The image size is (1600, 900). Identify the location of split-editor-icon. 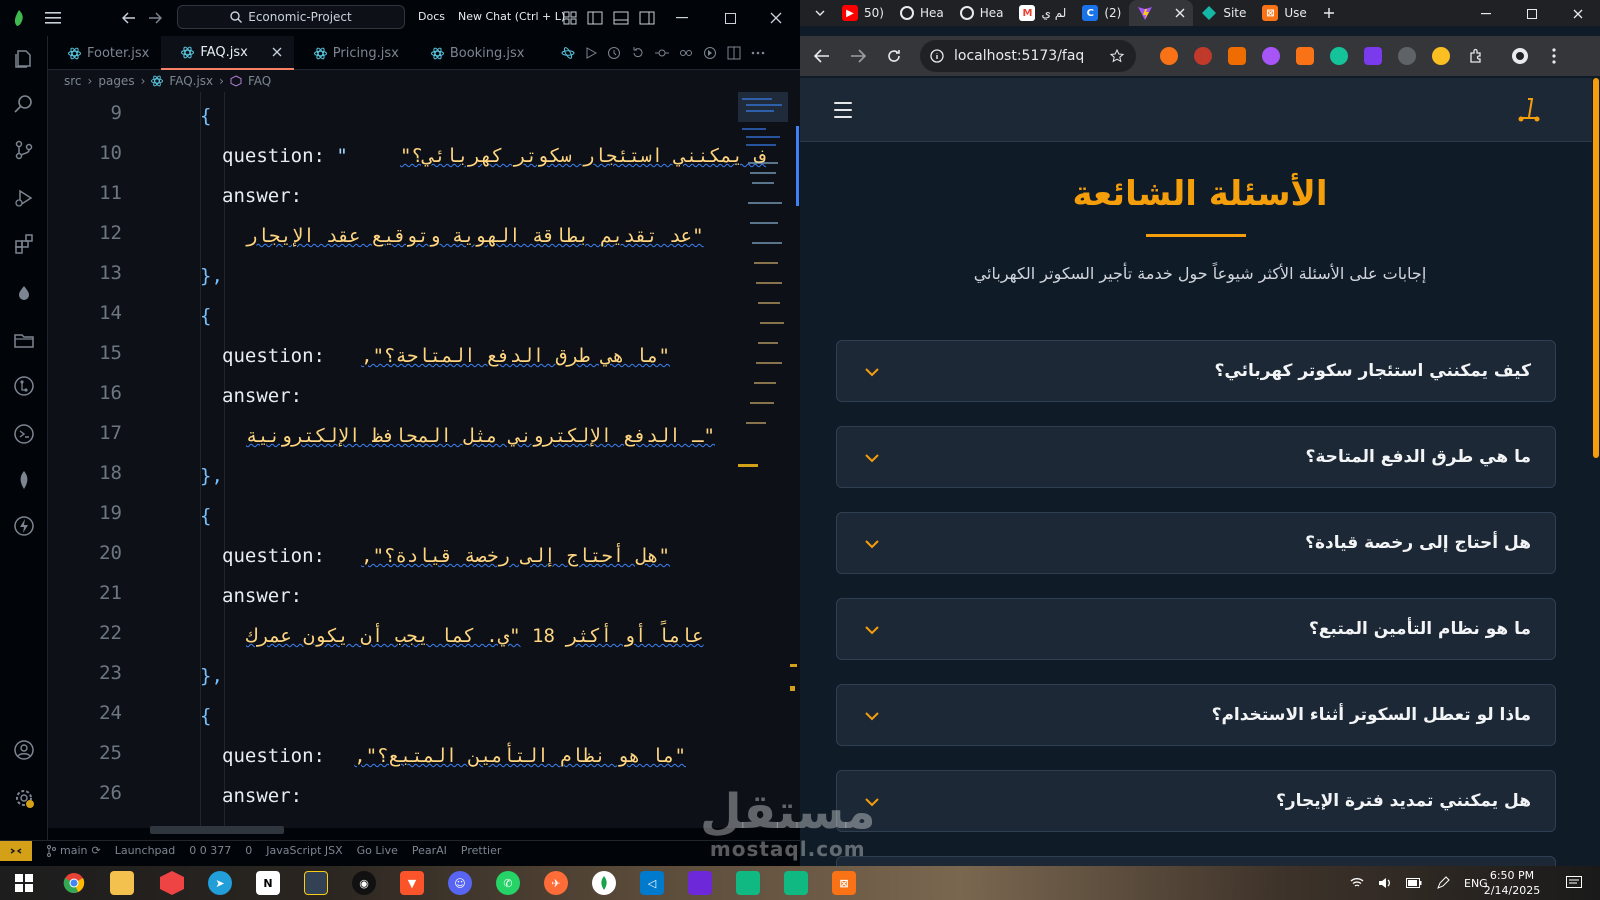
(734, 53).